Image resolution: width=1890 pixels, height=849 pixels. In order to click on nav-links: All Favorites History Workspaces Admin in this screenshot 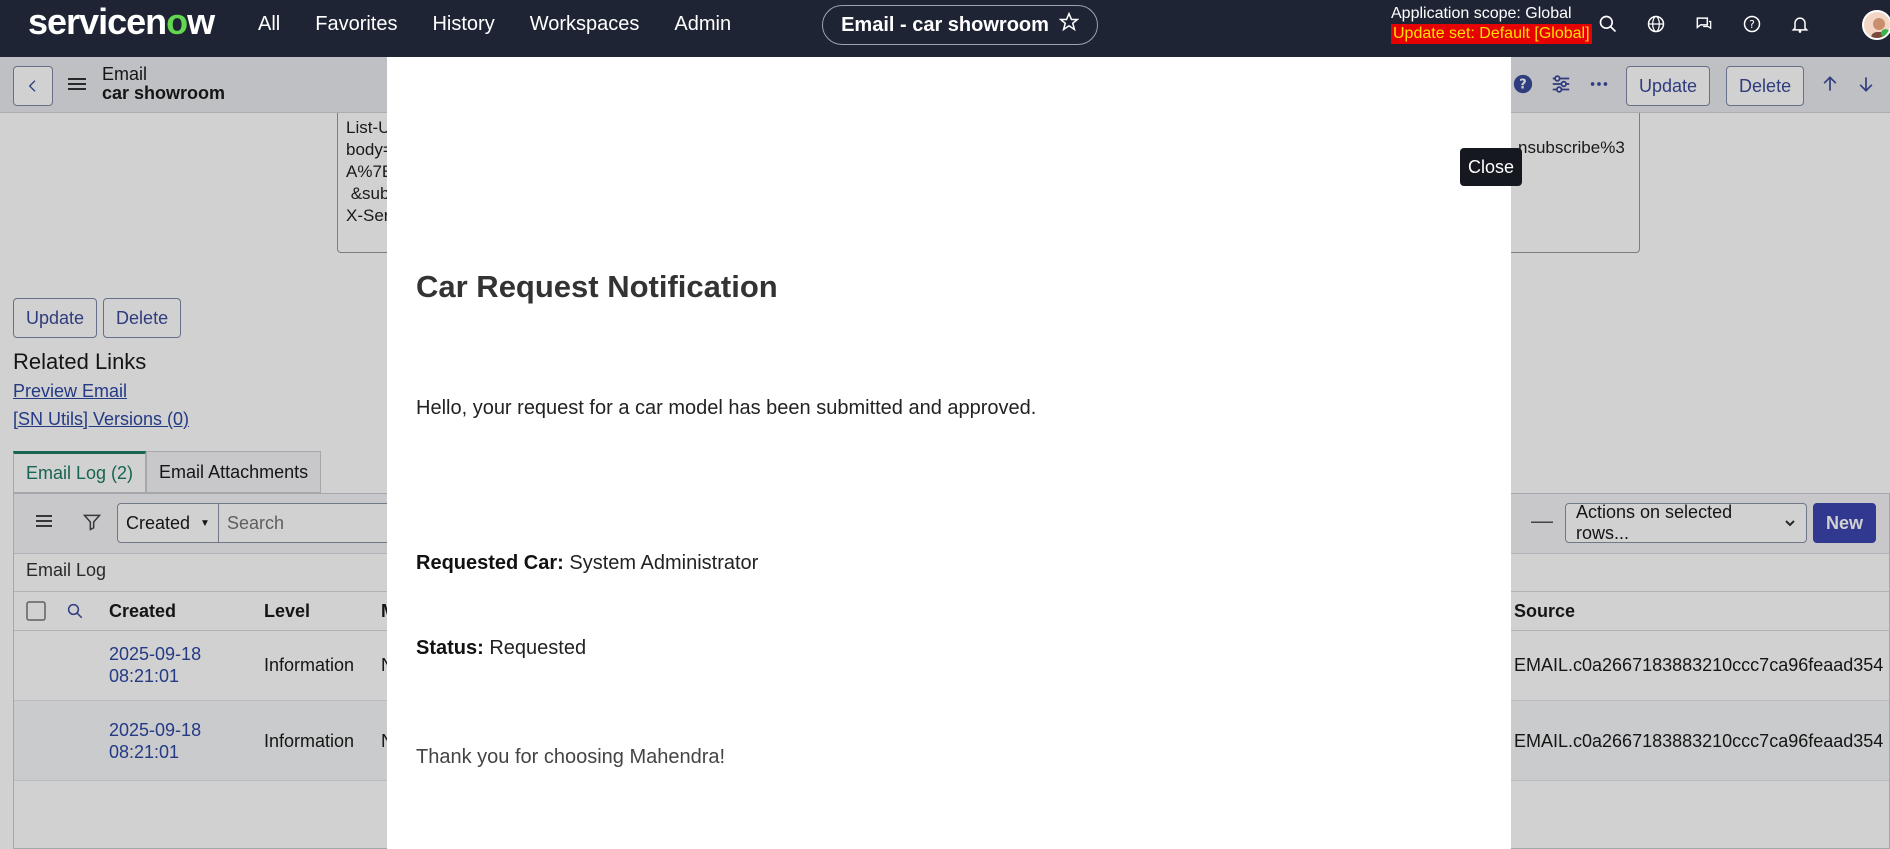, I will do `click(494, 24)`.